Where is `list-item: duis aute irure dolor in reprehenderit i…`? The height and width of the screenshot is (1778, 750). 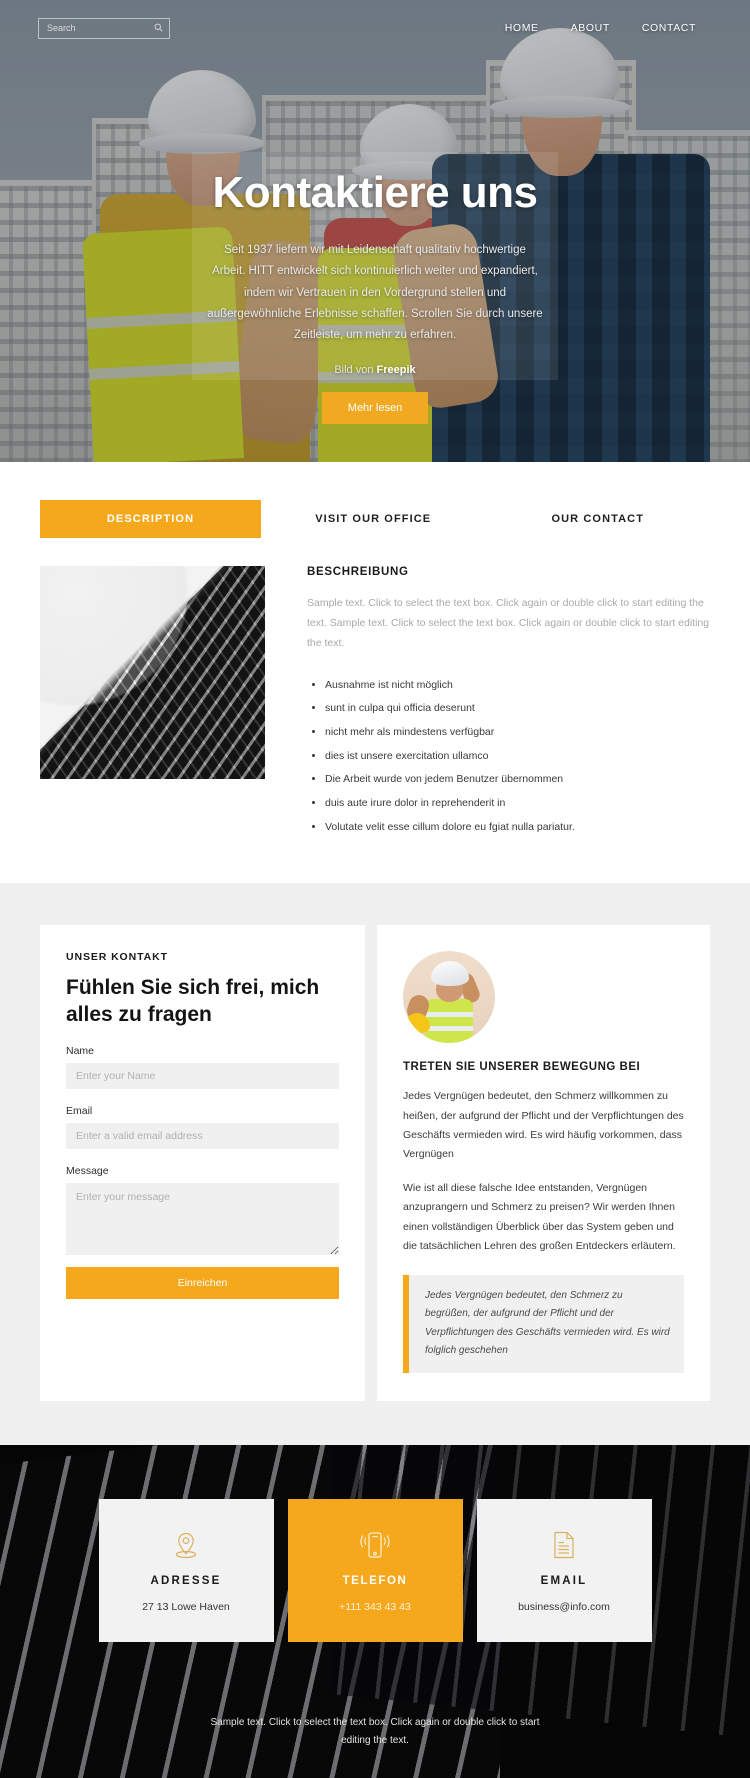
list-item: duis aute irure dolor in reprehenderit i… is located at coordinates (517, 804).